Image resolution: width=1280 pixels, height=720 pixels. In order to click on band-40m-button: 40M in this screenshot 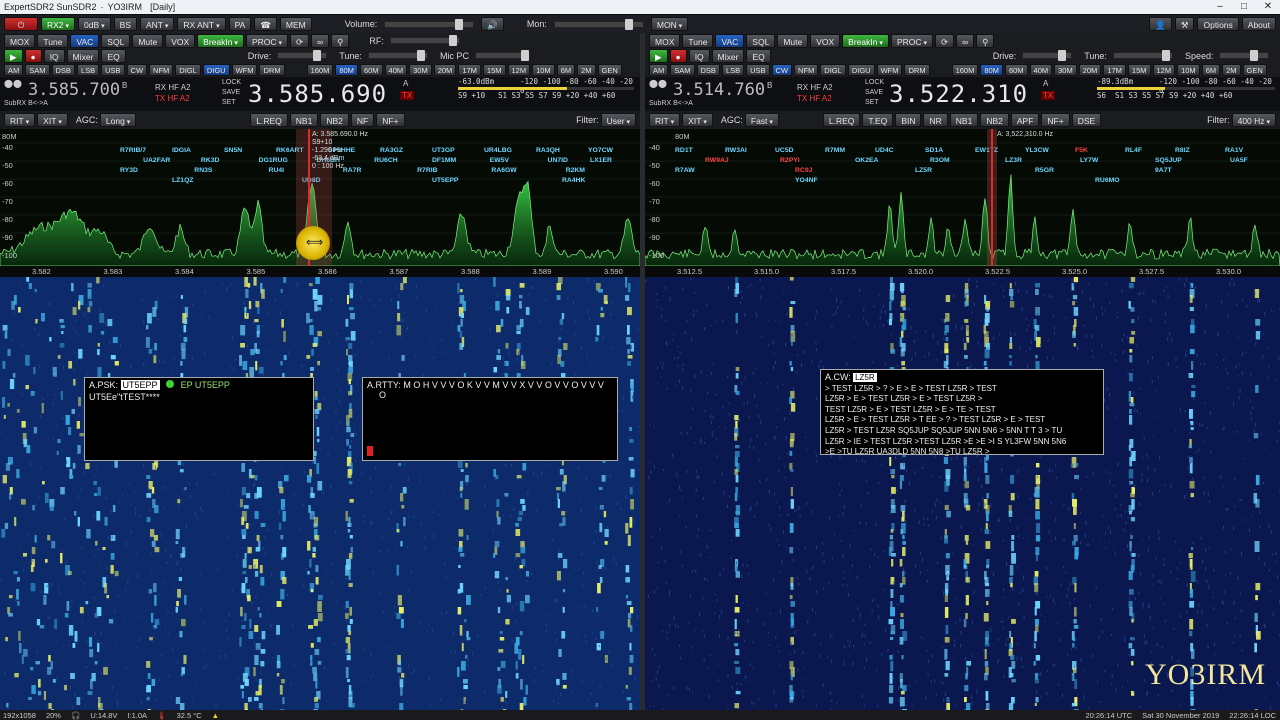, I will do `click(396, 69)`.